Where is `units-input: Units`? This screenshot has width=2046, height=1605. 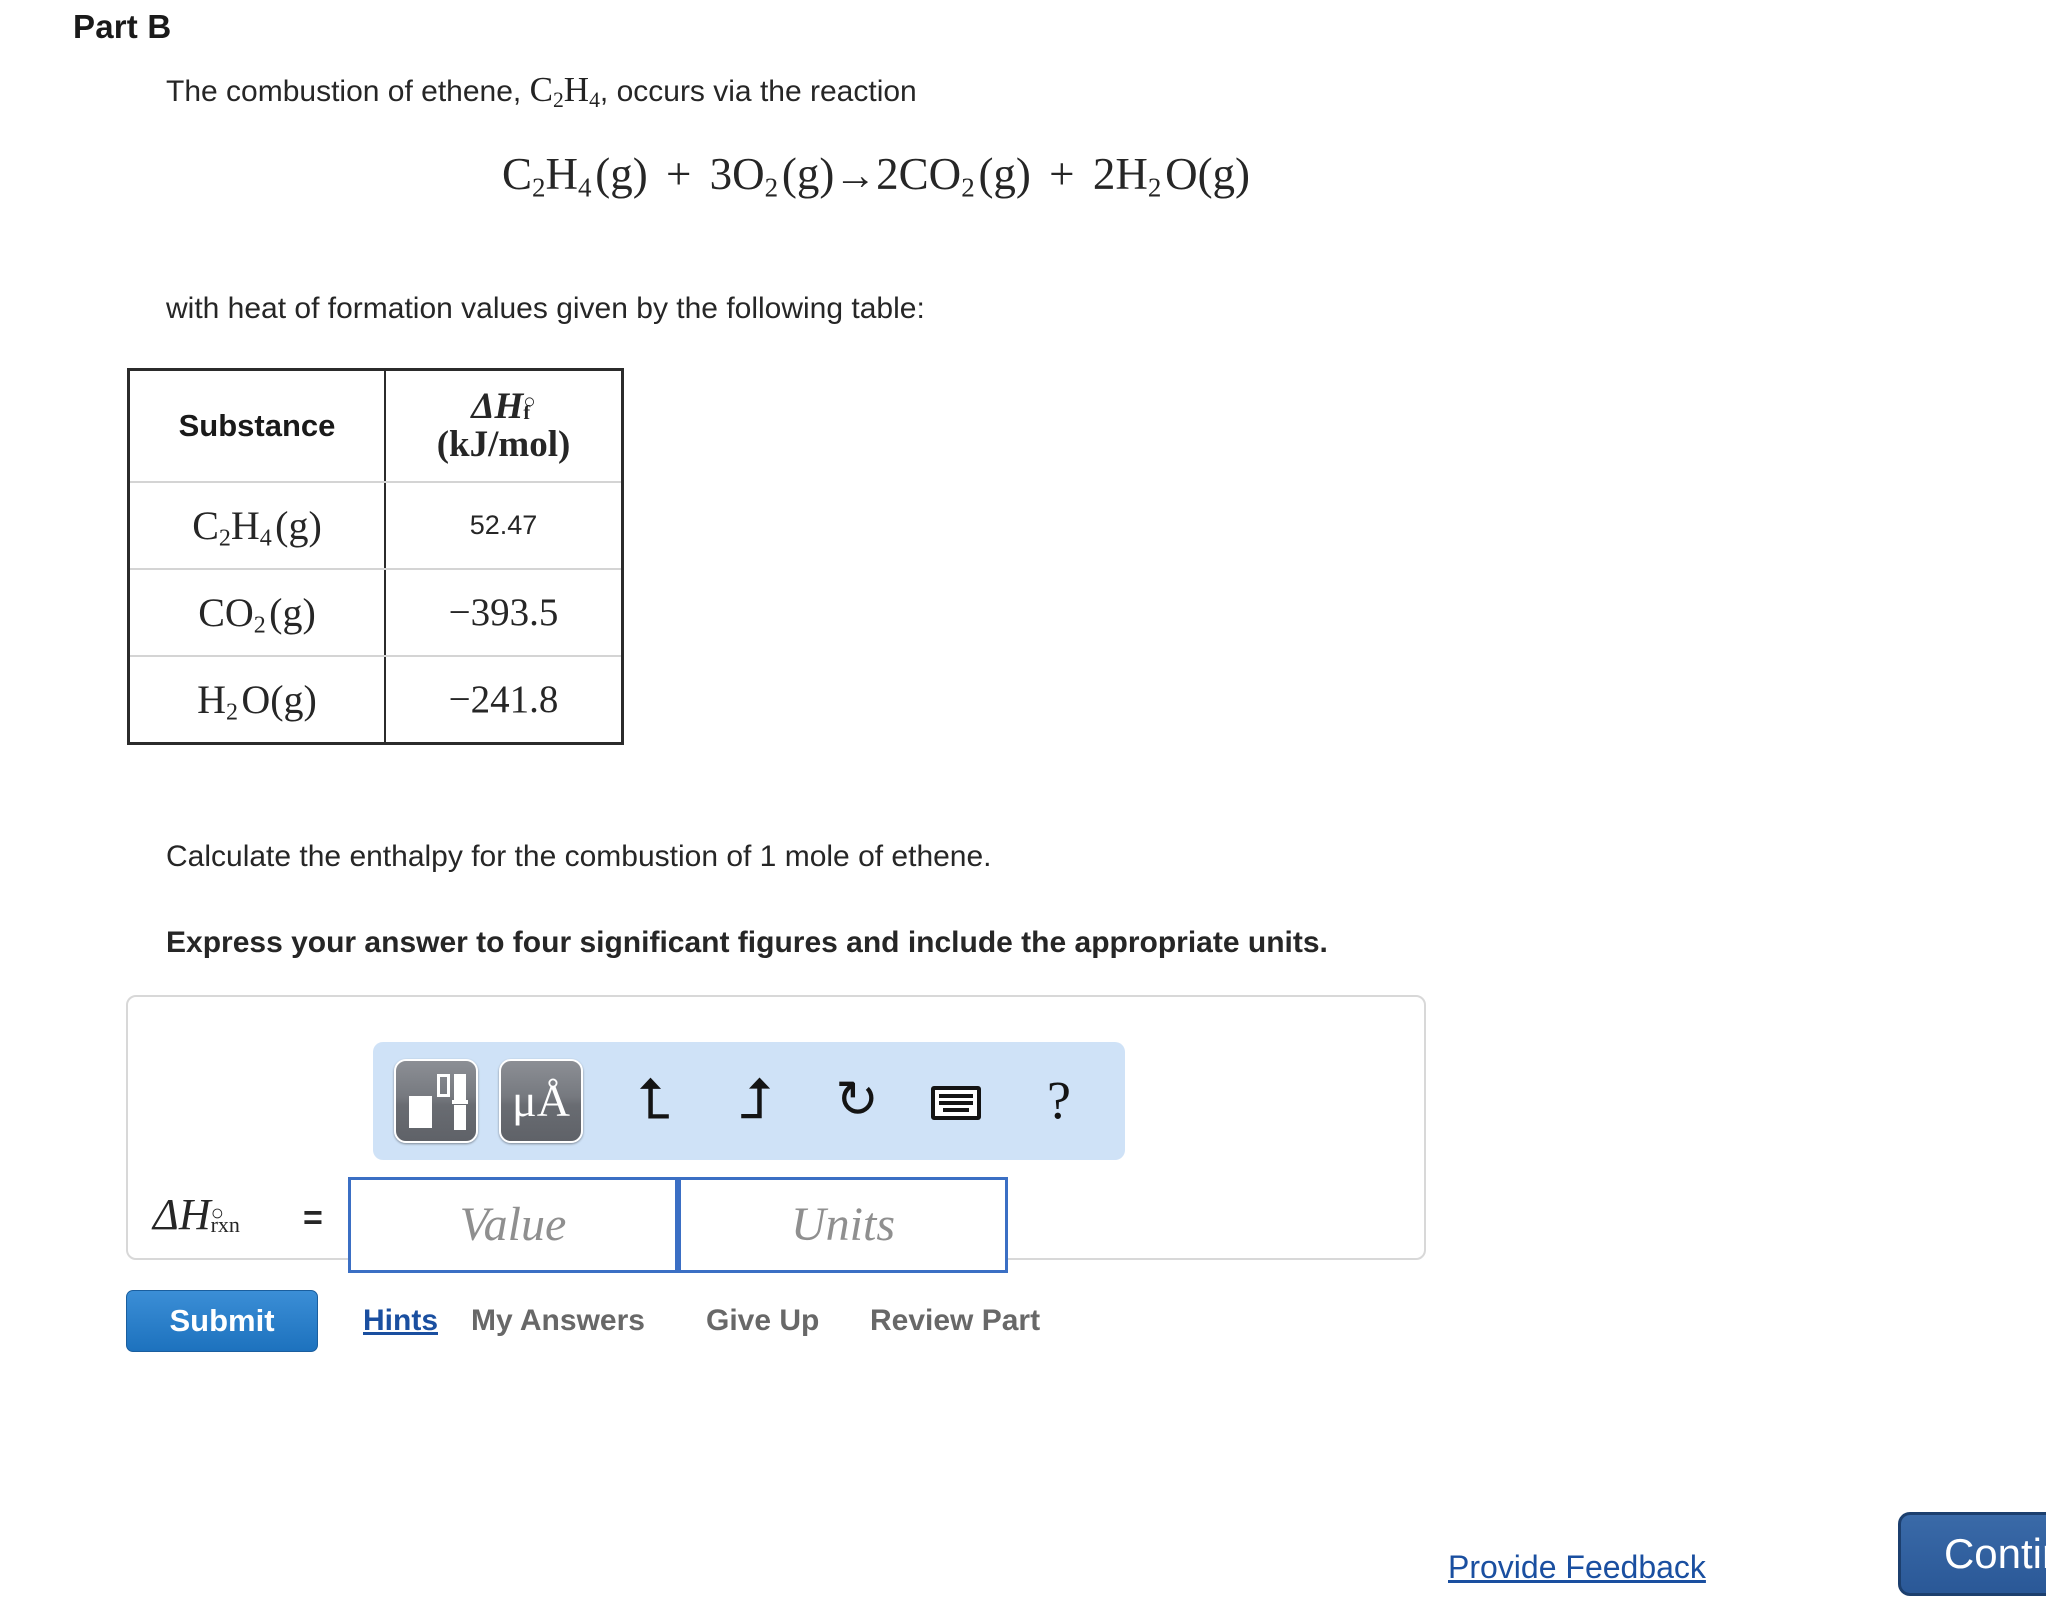 units-input: Units is located at coordinates (843, 1225).